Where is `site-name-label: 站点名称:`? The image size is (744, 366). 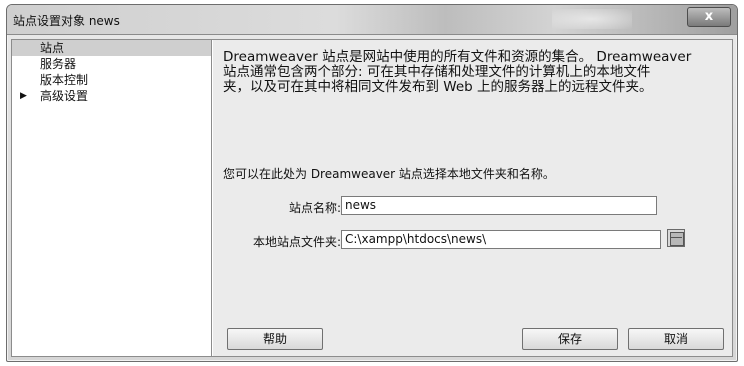
site-name-label: 站点名称: is located at coordinates (314, 208).